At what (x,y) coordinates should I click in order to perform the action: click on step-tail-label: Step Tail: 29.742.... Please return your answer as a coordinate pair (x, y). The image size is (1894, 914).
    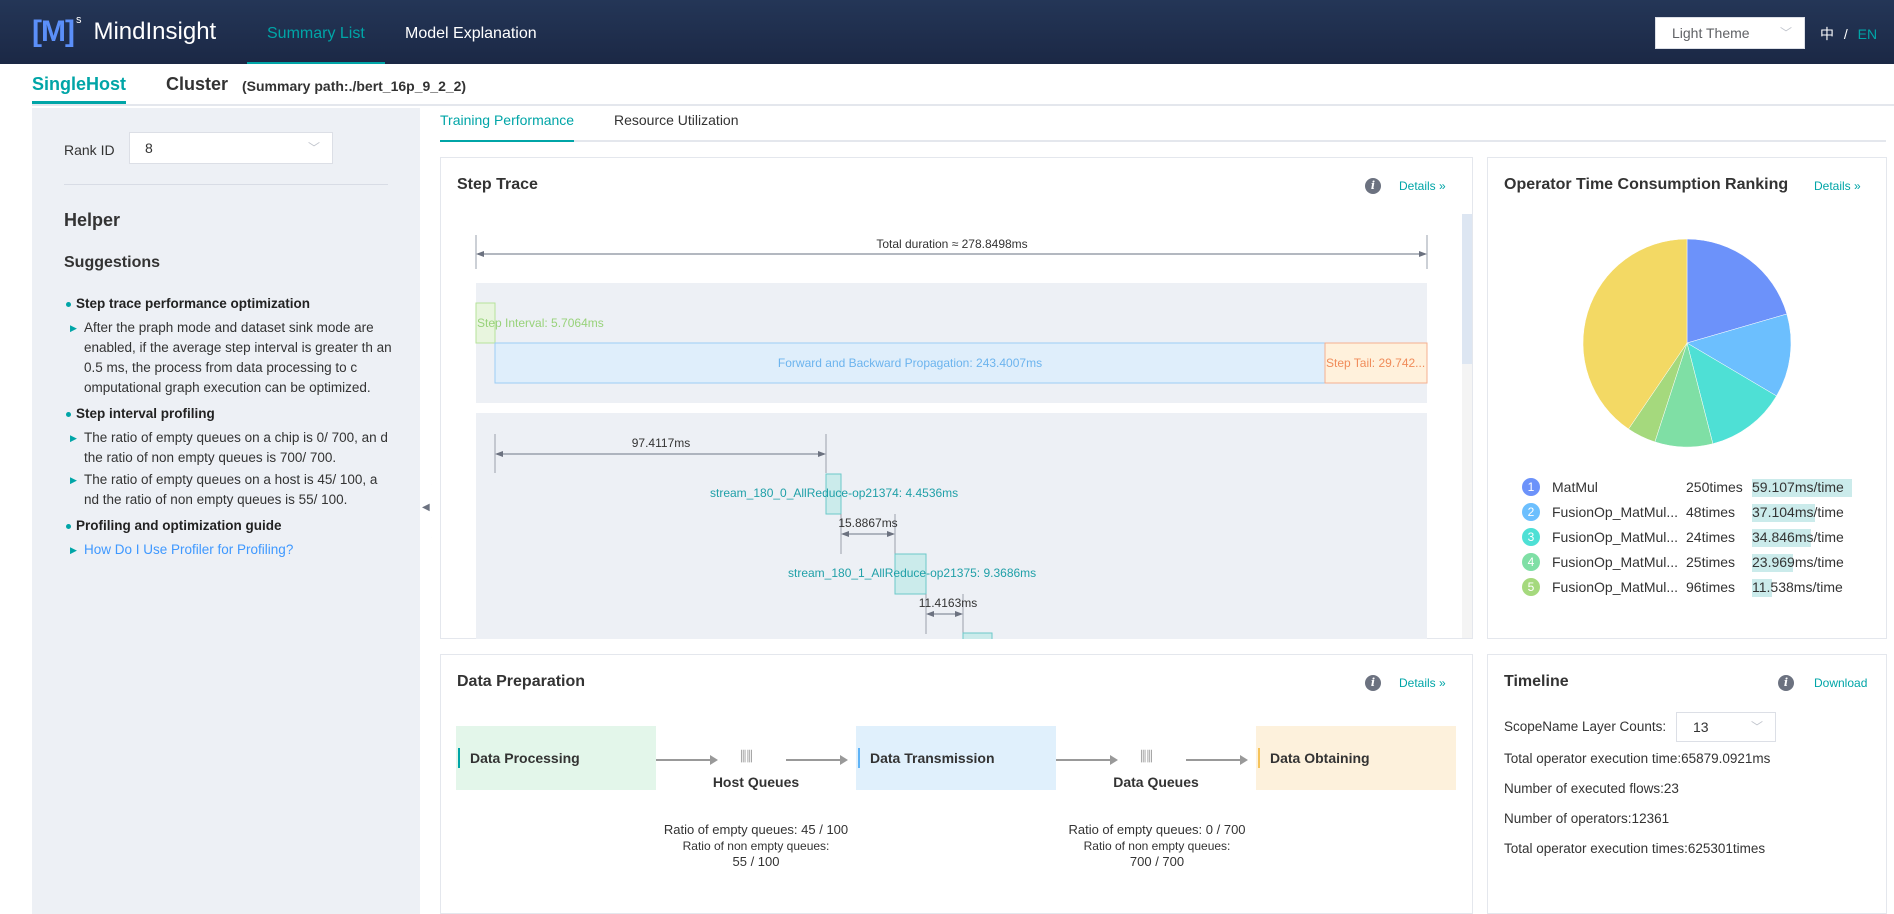
    Looking at the image, I should click on (1375, 363).